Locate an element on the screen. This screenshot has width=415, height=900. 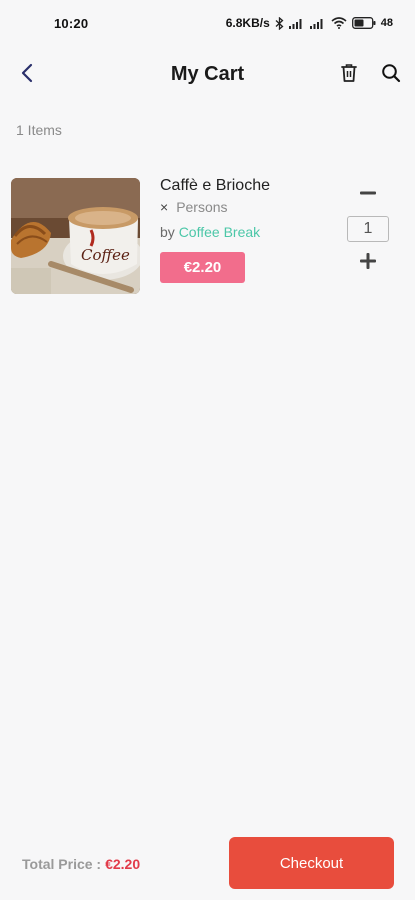
increase-quantity-button is located at coordinates (368, 263).